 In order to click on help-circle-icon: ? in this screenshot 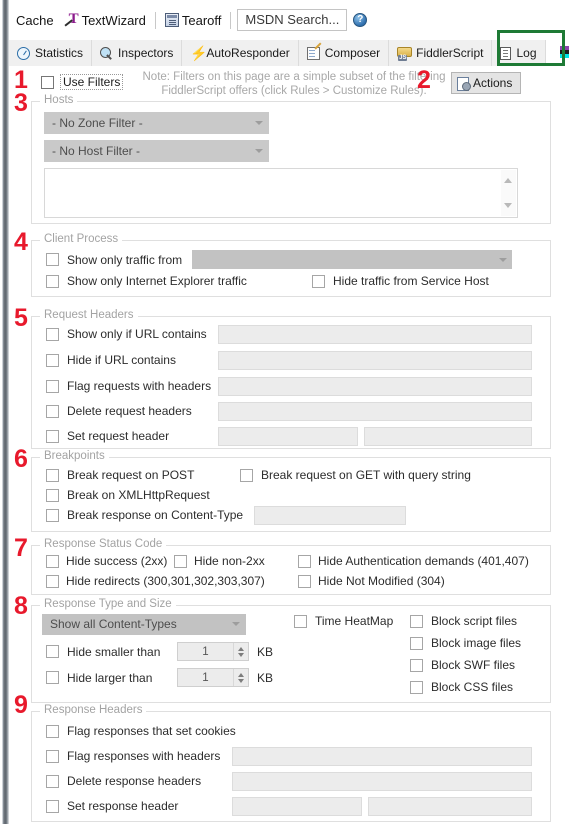, I will do `click(360, 20)`.